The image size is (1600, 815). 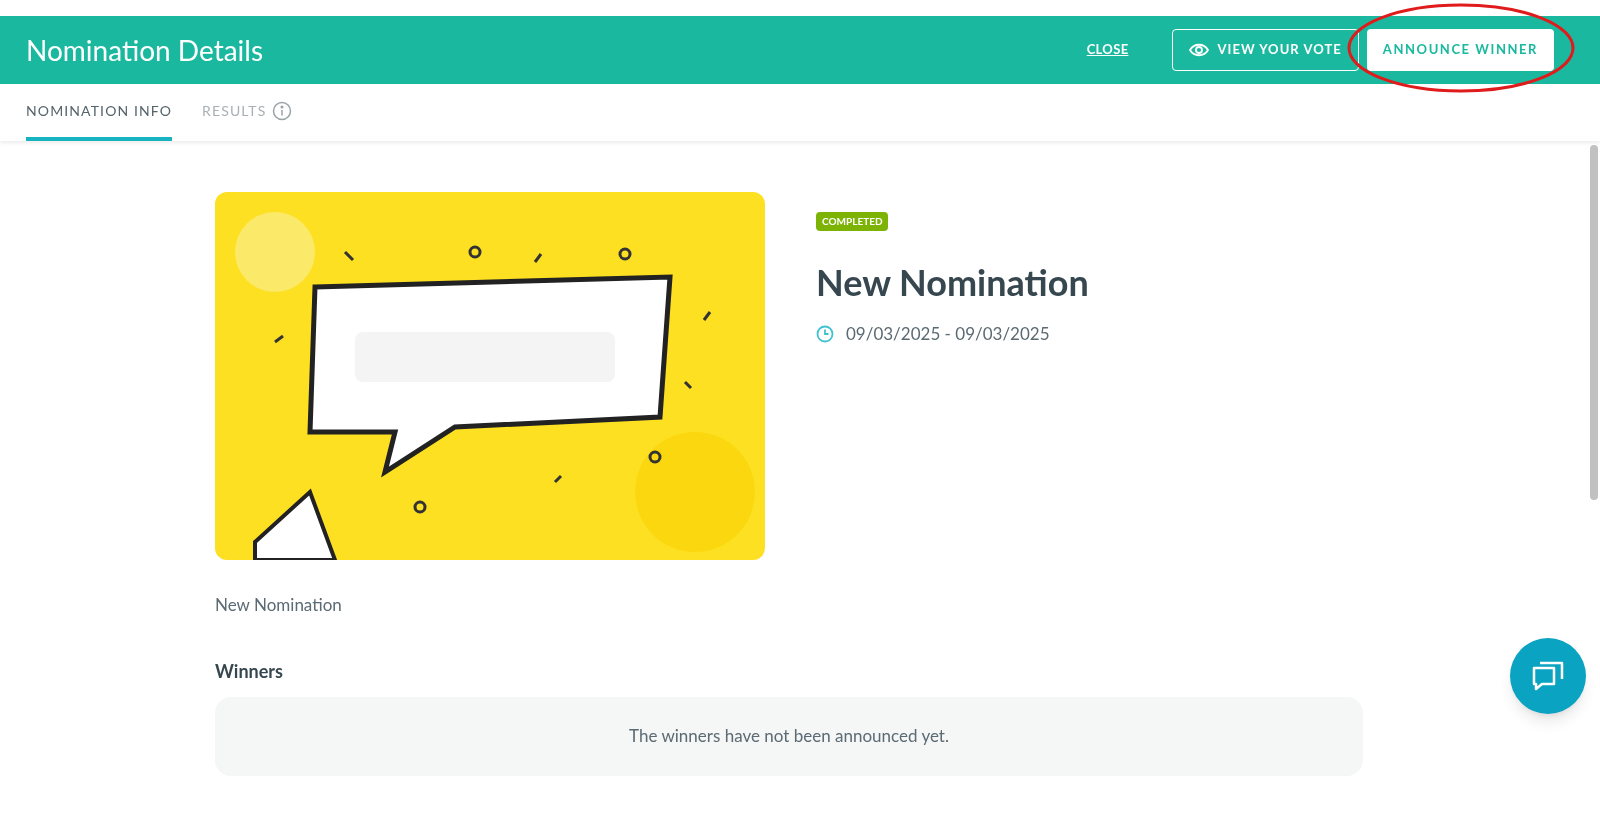 What do you see at coordinates (1460, 50) in the screenshot?
I see `announce-winner-button: ANNOUNCE WINNER` at bounding box center [1460, 50].